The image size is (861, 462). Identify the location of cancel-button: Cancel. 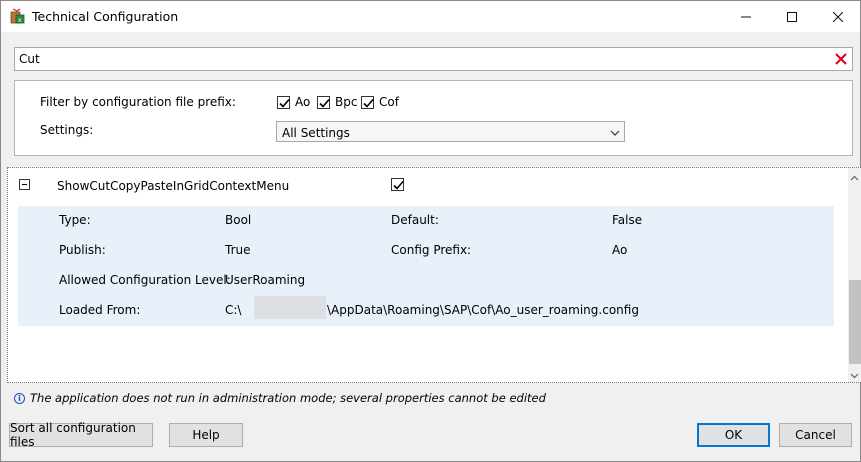
(815, 435).